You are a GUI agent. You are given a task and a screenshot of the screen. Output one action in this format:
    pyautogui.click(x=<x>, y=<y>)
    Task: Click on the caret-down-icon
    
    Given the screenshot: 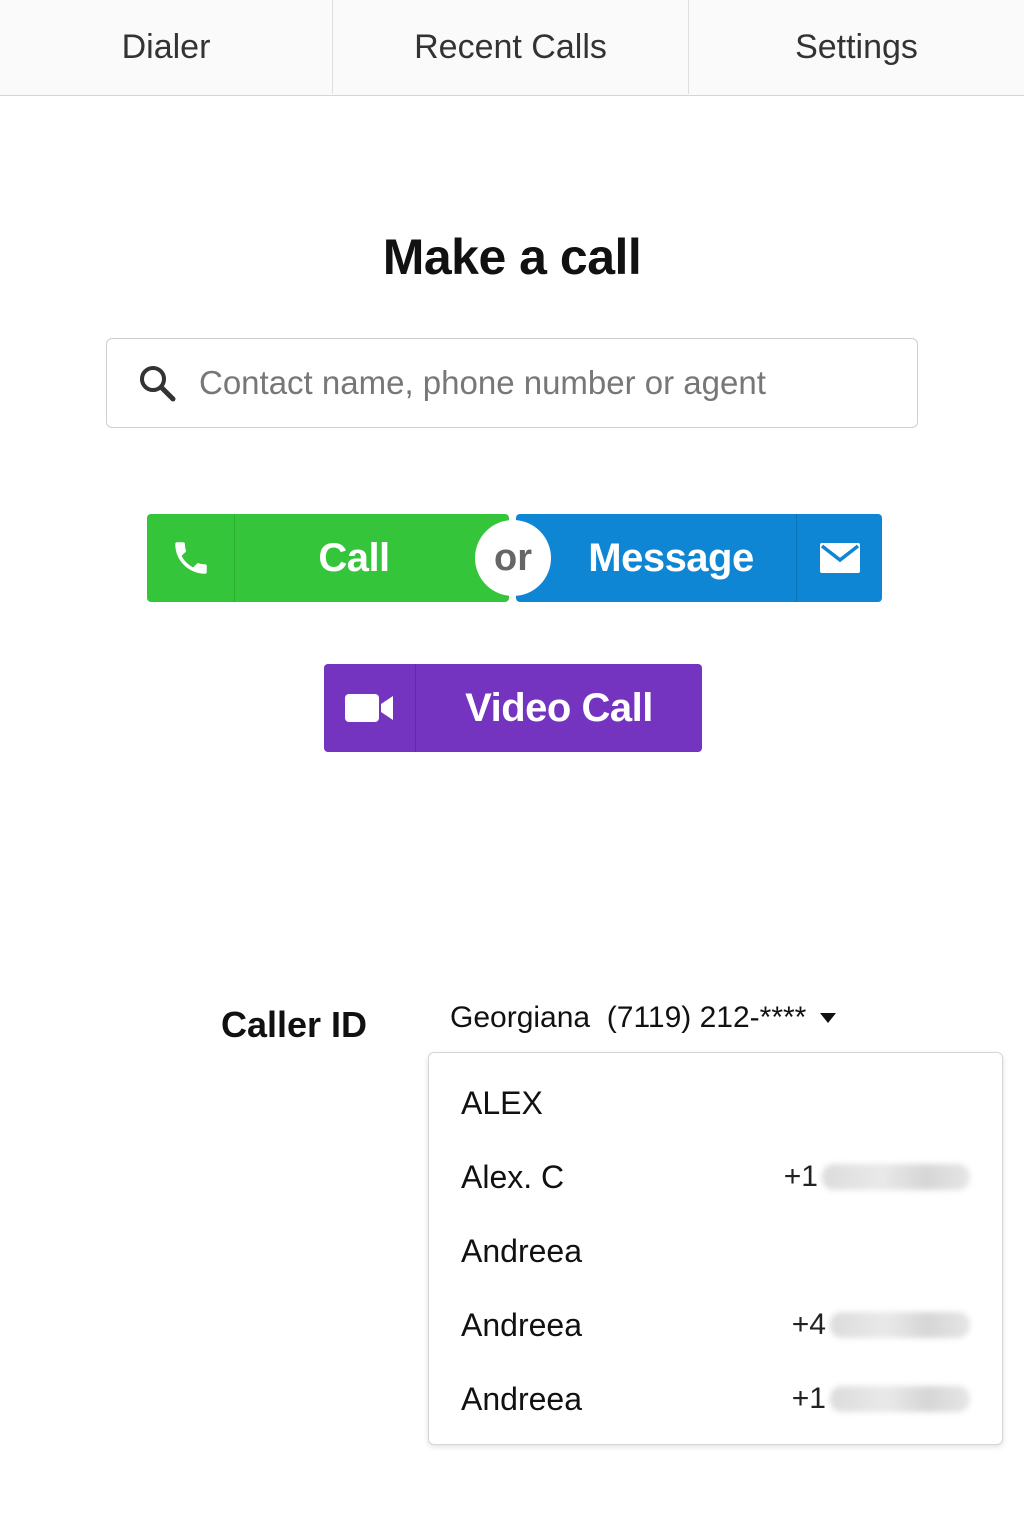 What is the action you would take?
    pyautogui.click(x=828, y=1018)
    